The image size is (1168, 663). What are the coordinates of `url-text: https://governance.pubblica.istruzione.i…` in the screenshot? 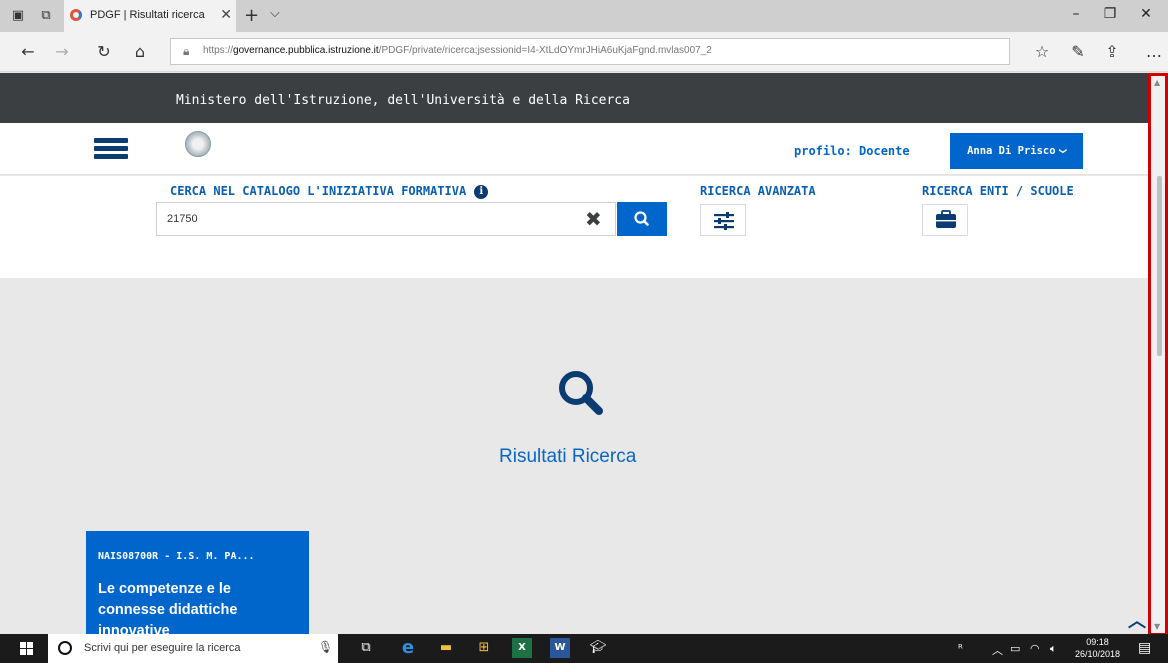 It's located at (457, 50).